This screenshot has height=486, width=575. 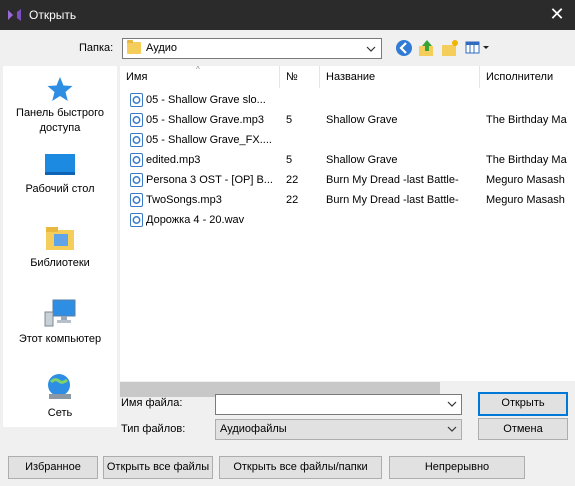 What do you see at coordinates (59, 386) in the screenshot?
I see `network-icon` at bounding box center [59, 386].